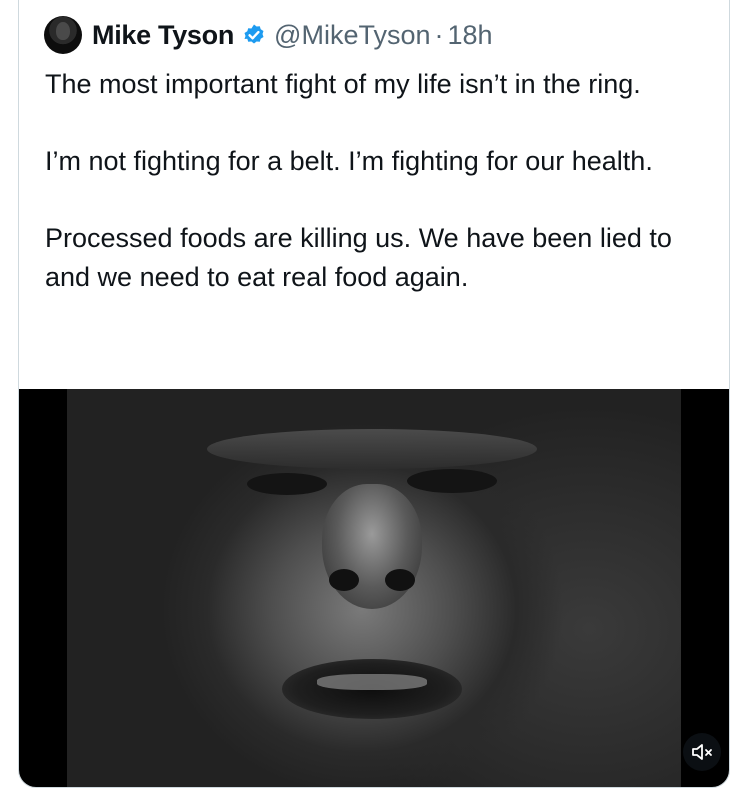  Describe the element at coordinates (163, 35) in the screenshot. I see `display-name: Mike Tyson` at that location.